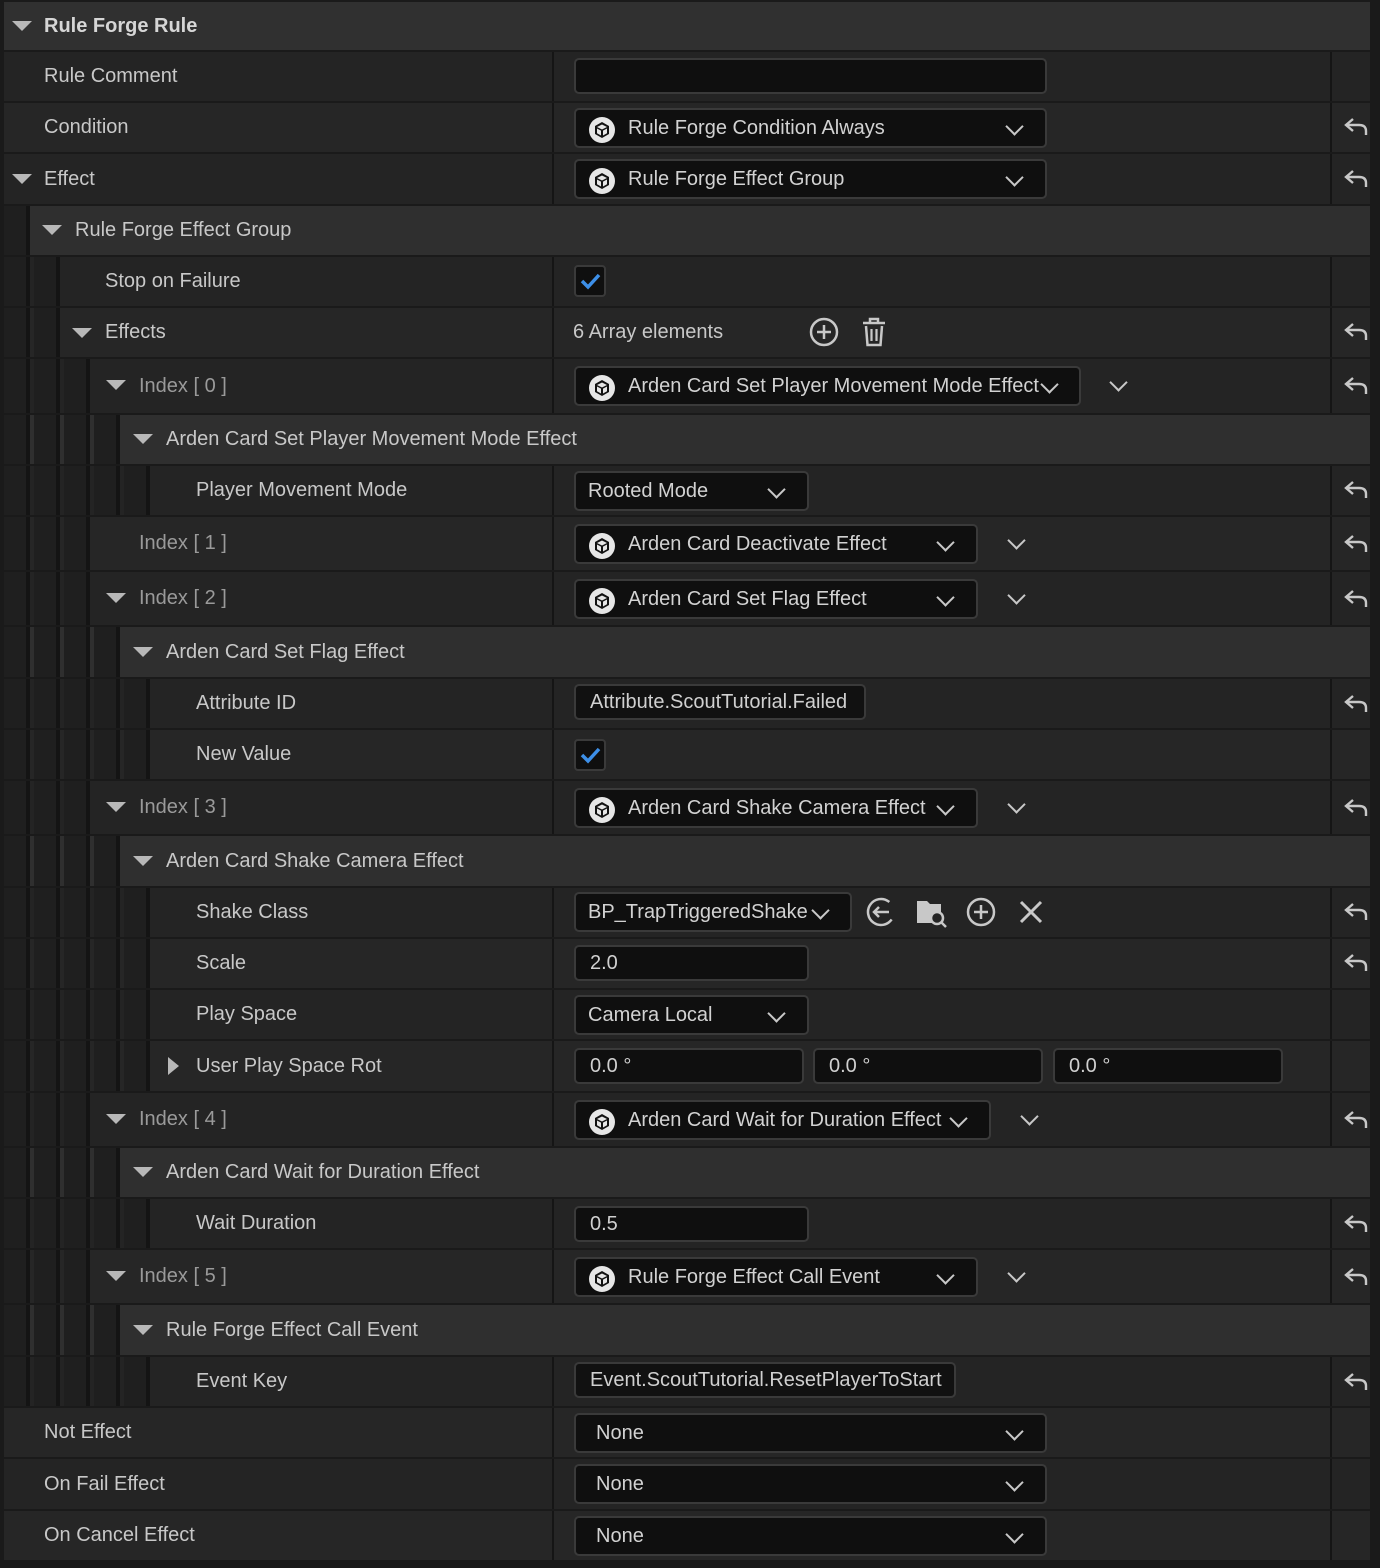  What do you see at coordinates (776, 808) in the screenshot?
I see `element-class-combo: Arden Card Shake Camera Effect` at bounding box center [776, 808].